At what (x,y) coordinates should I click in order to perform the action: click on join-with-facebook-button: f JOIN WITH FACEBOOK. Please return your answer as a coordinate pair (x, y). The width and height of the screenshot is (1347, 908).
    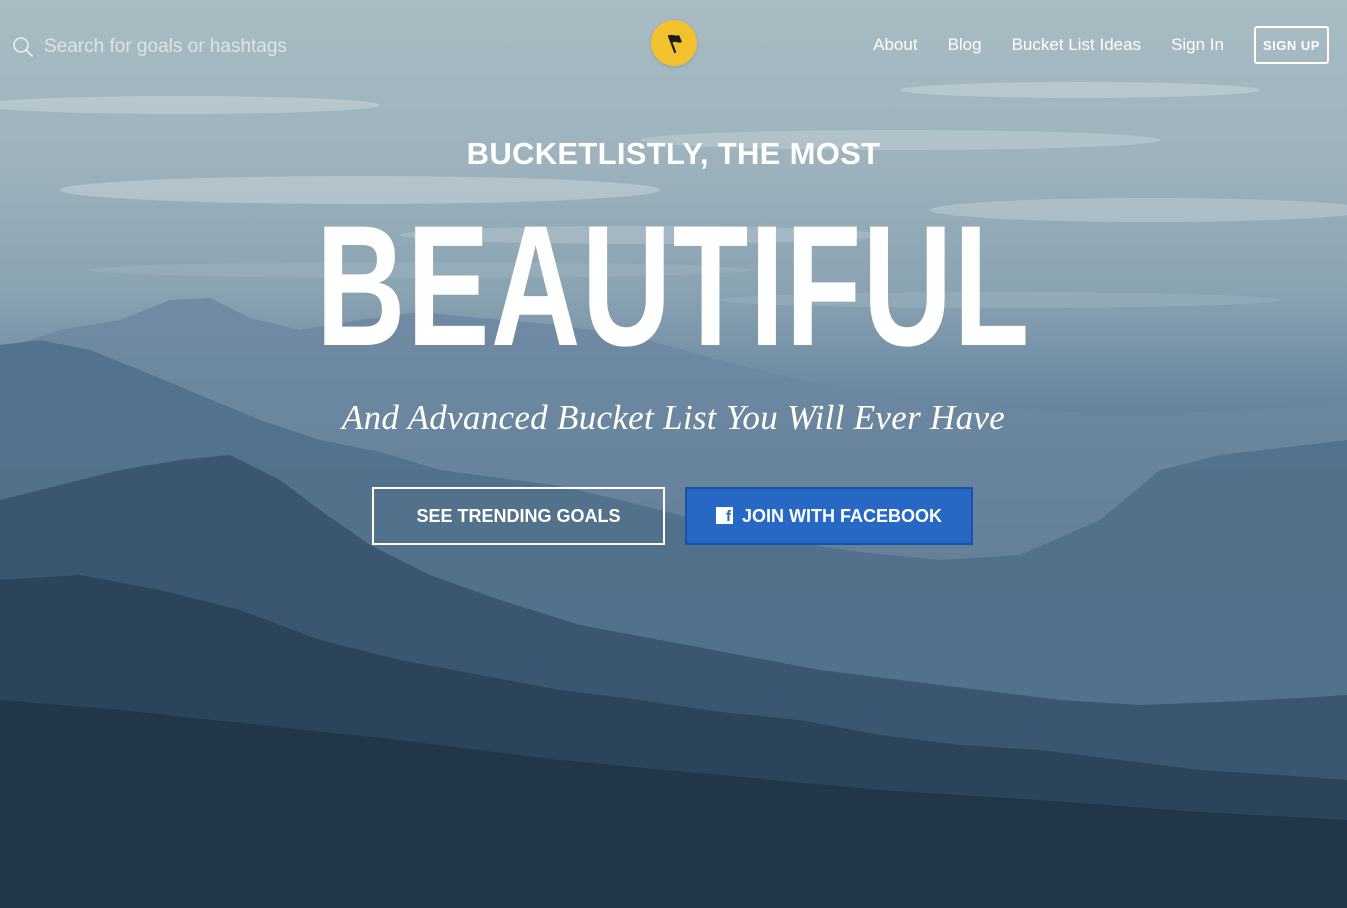
    Looking at the image, I should click on (829, 516).